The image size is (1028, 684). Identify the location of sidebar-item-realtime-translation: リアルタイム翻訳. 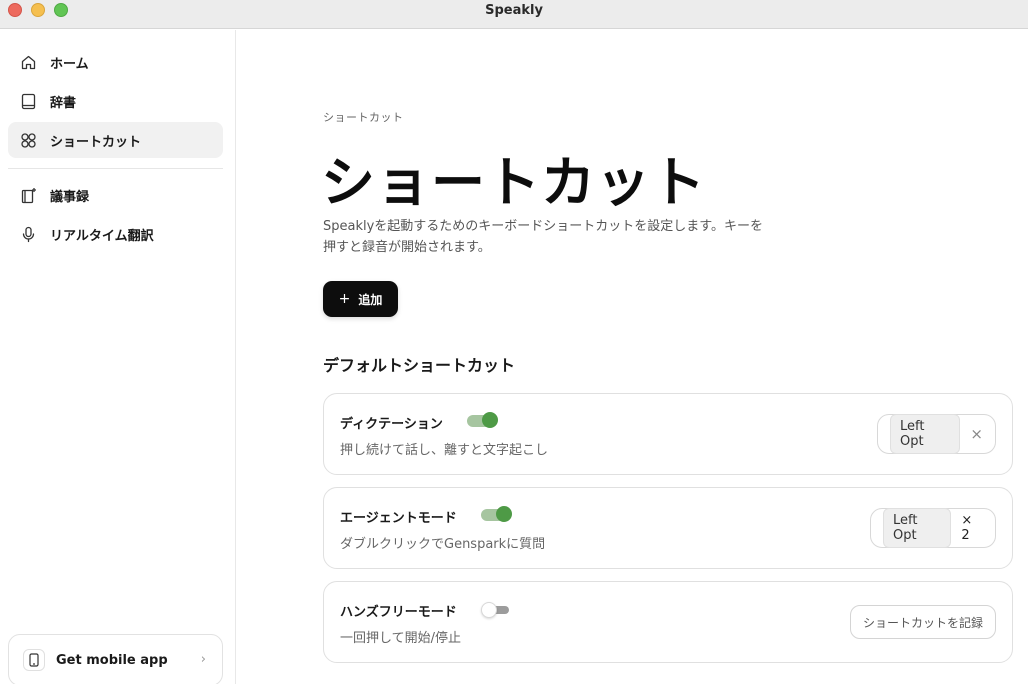
(115, 234).